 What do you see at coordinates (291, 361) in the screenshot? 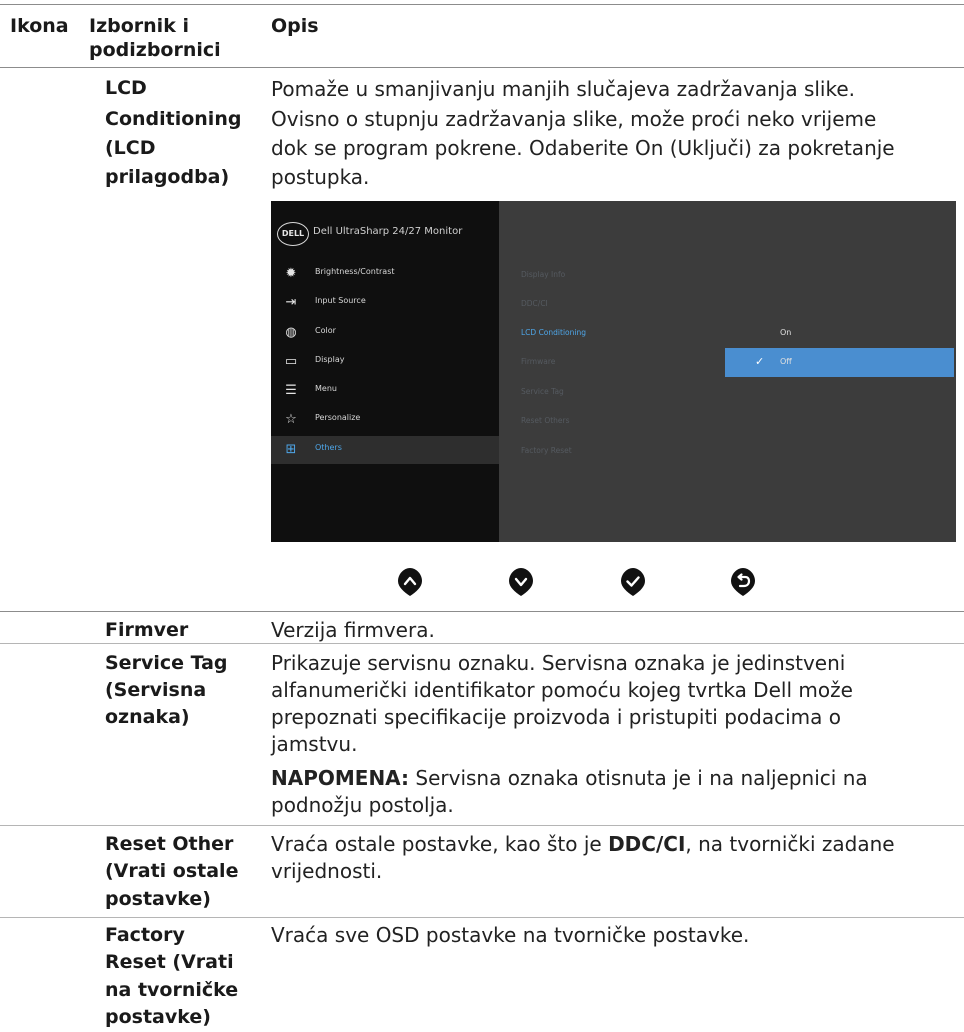
I see `monitor-icon: ▭` at bounding box center [291, 361].